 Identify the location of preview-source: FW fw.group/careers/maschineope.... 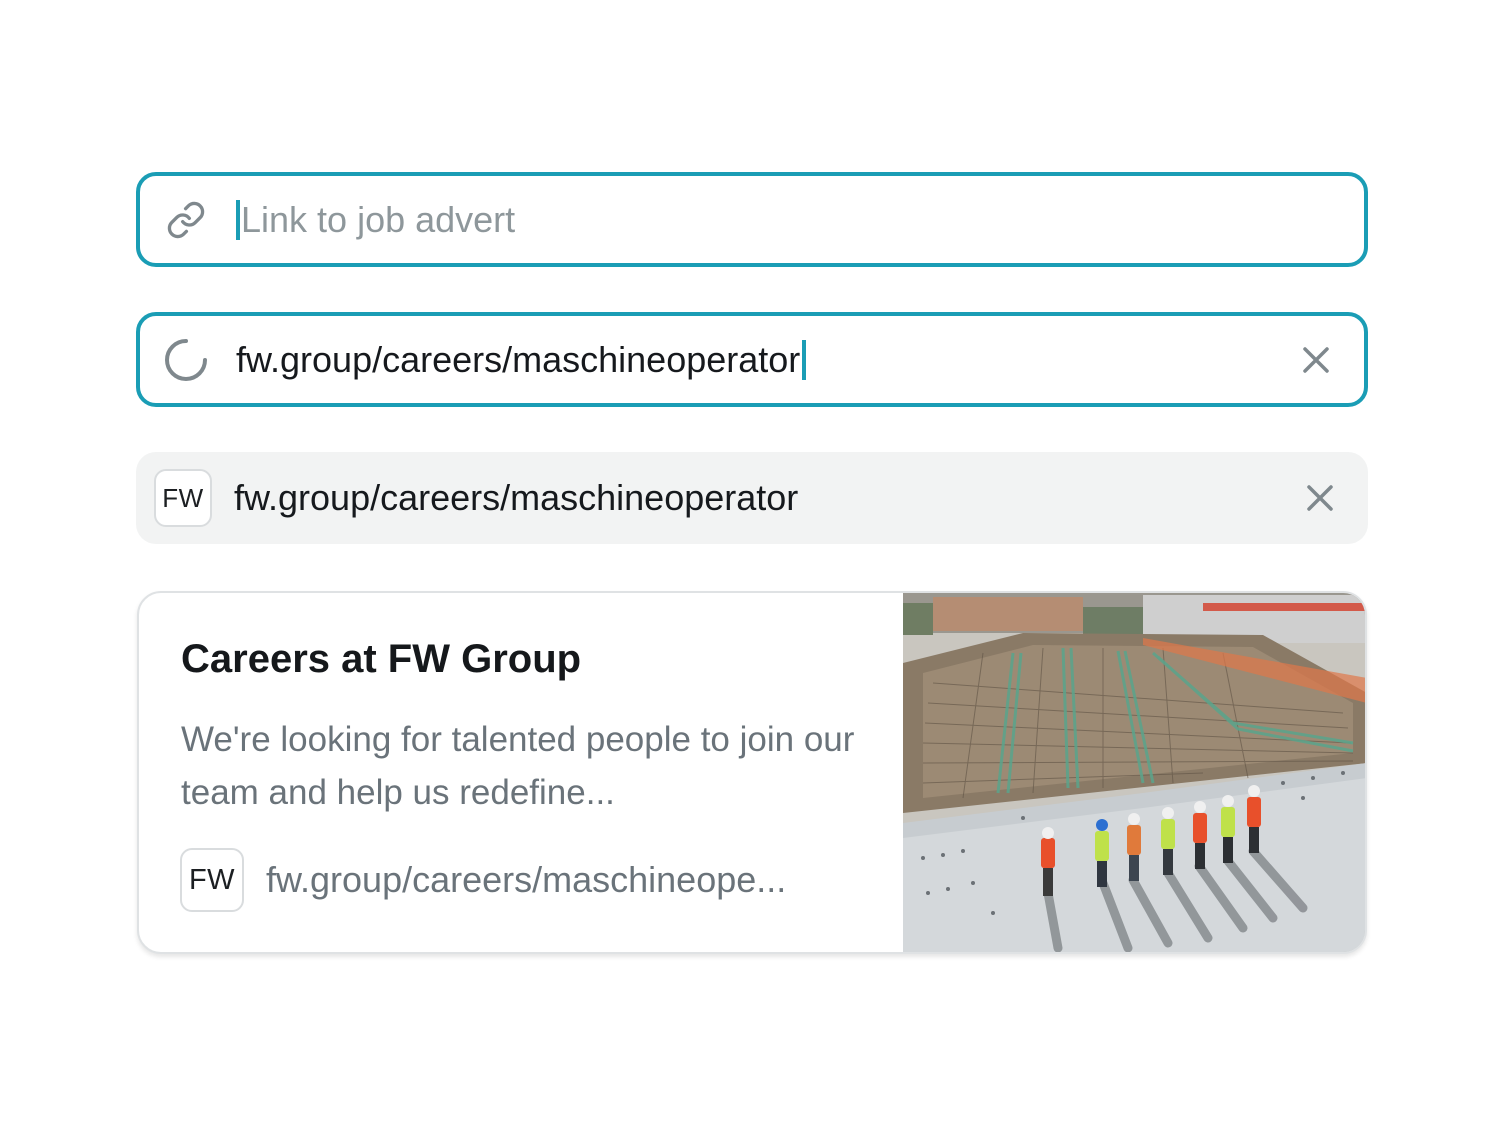
(483, 880).